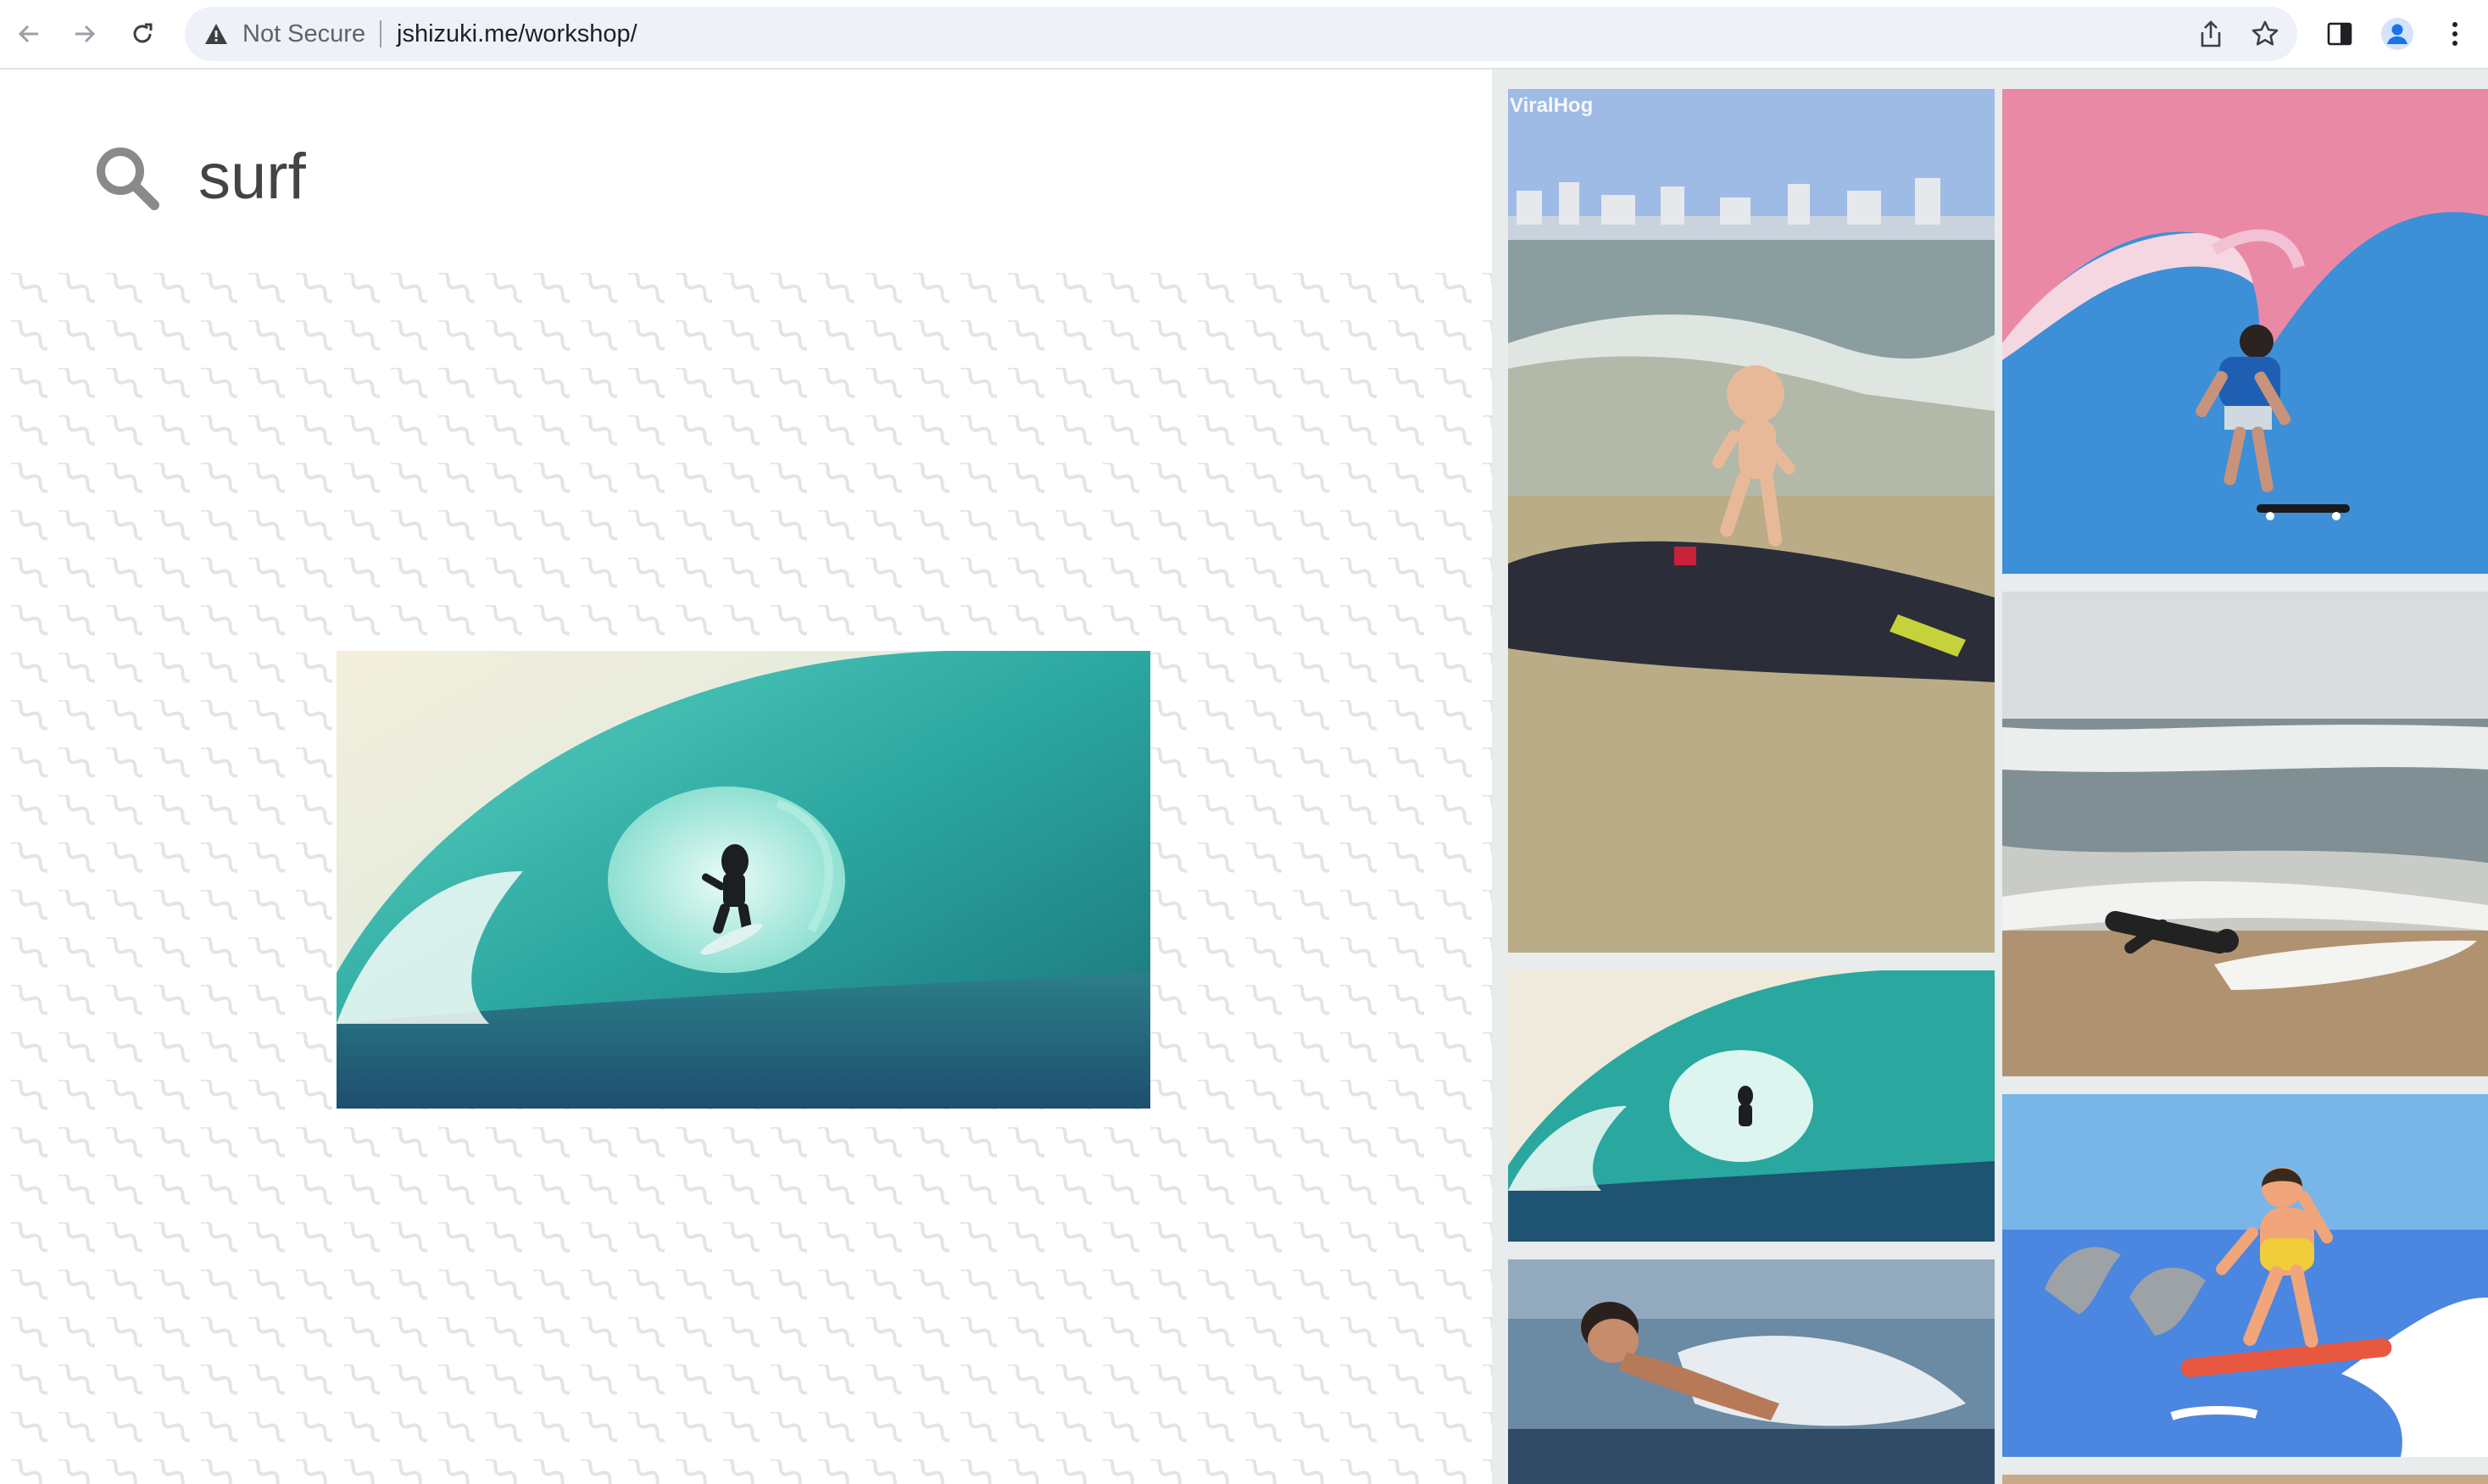  Describe the element at coordinates (84, 34) in the screenshot. I see `forward-arrow-icon` at that location.